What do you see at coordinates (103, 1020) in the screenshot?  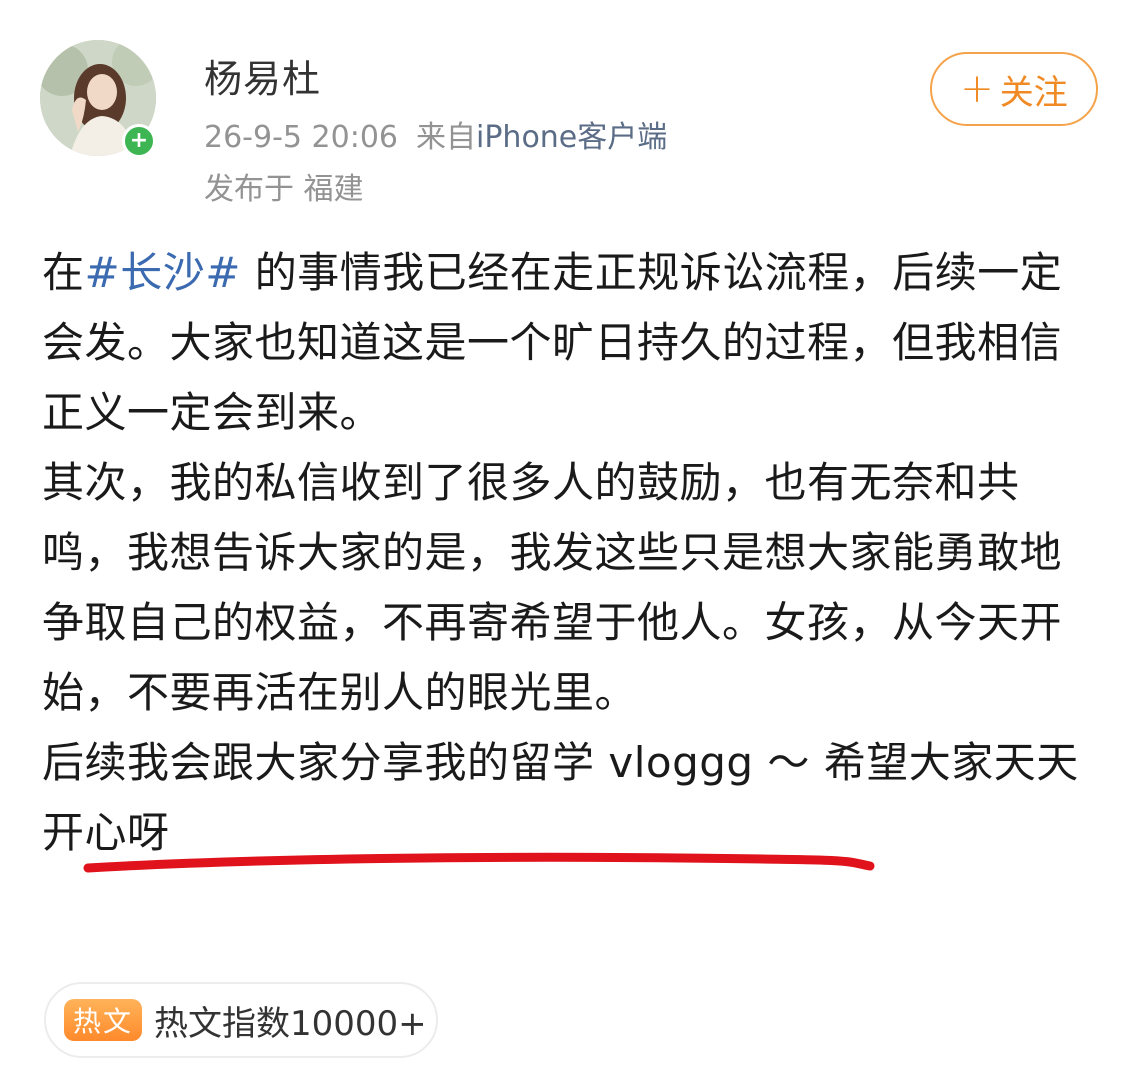 I see `hot-article-icon: 热文` at bounding box center [103, 1020].